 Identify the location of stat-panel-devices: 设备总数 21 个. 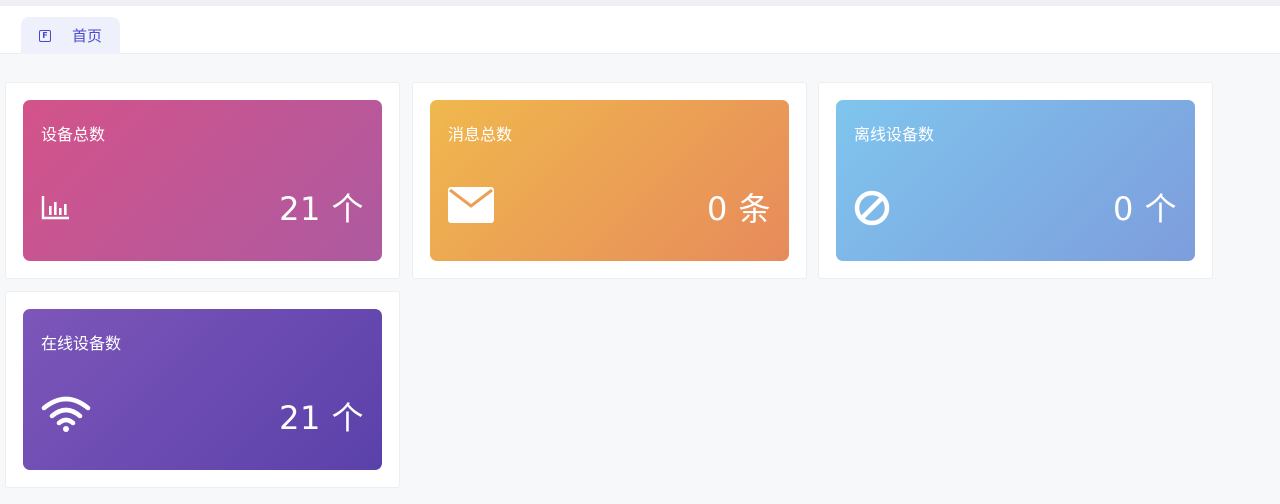
(202, 180).